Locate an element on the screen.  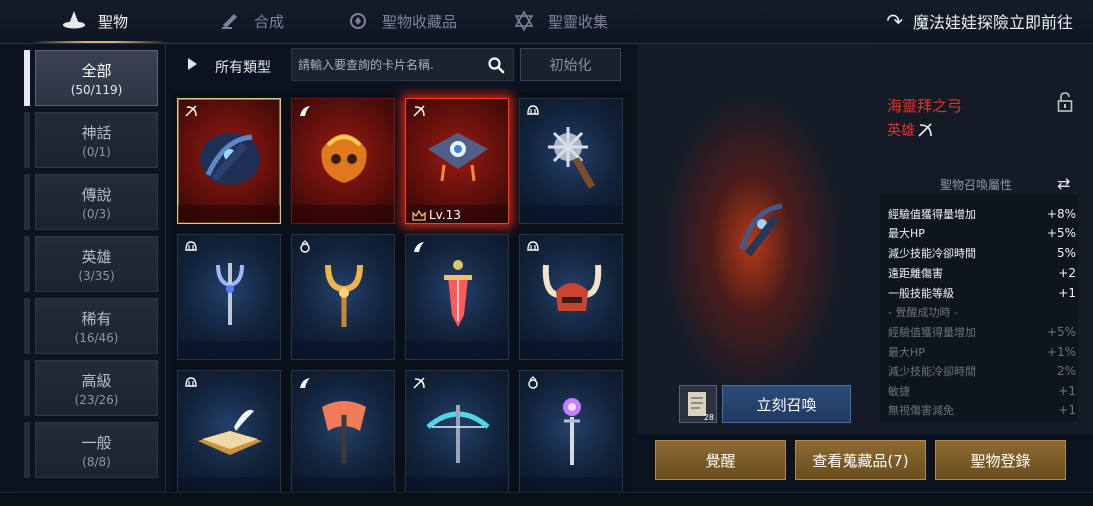
category-hero: 英雄 (3/35) is located at coordinates (96, 264).